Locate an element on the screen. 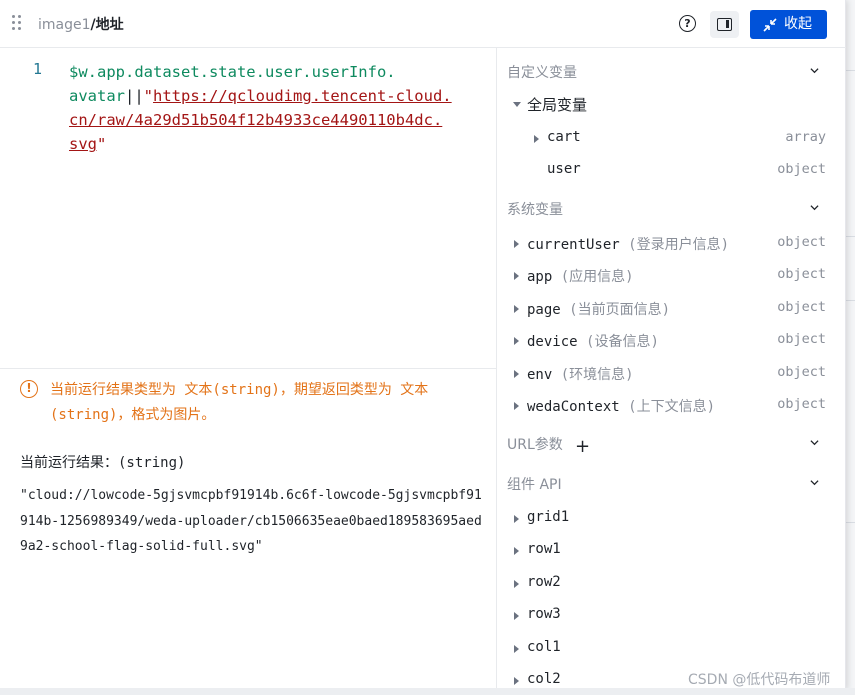 This screenshot has height=695, width=855. background-app-strip is located at coordinates (850, 347).